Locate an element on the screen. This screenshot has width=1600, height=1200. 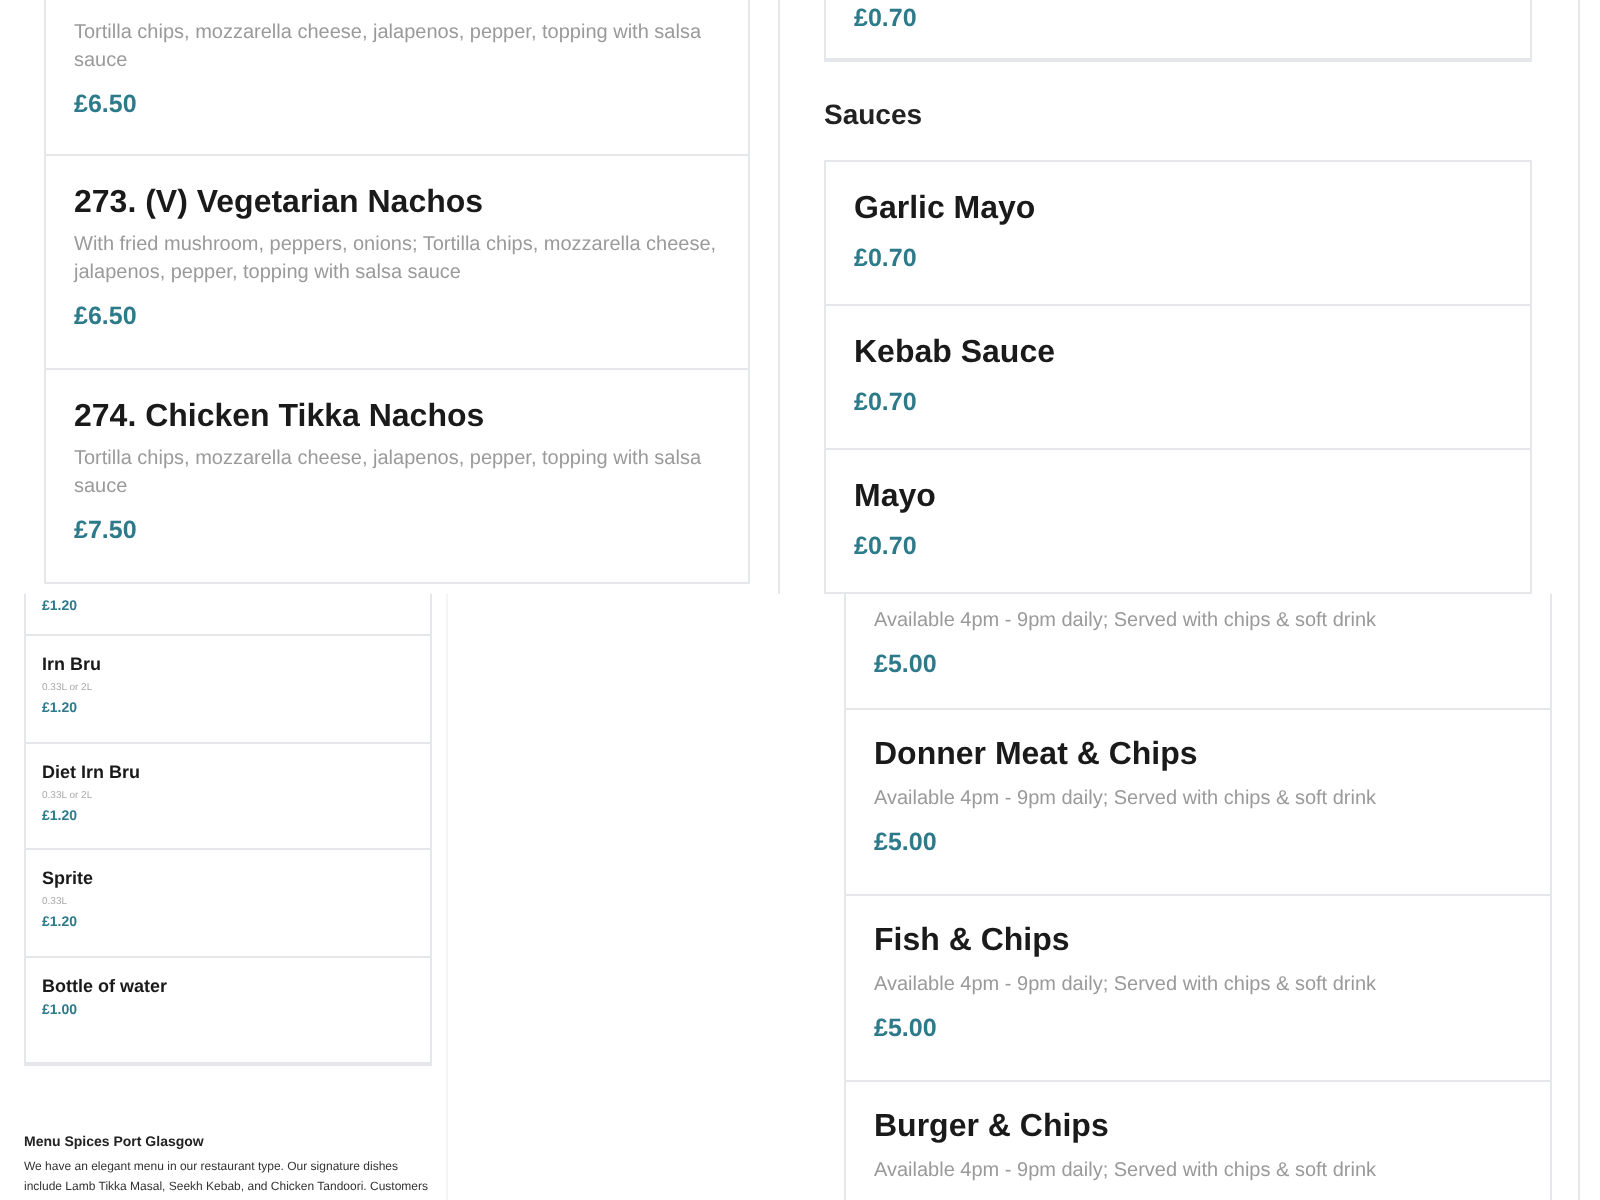
item-name: Sprite is located at coordinates (69, 878).